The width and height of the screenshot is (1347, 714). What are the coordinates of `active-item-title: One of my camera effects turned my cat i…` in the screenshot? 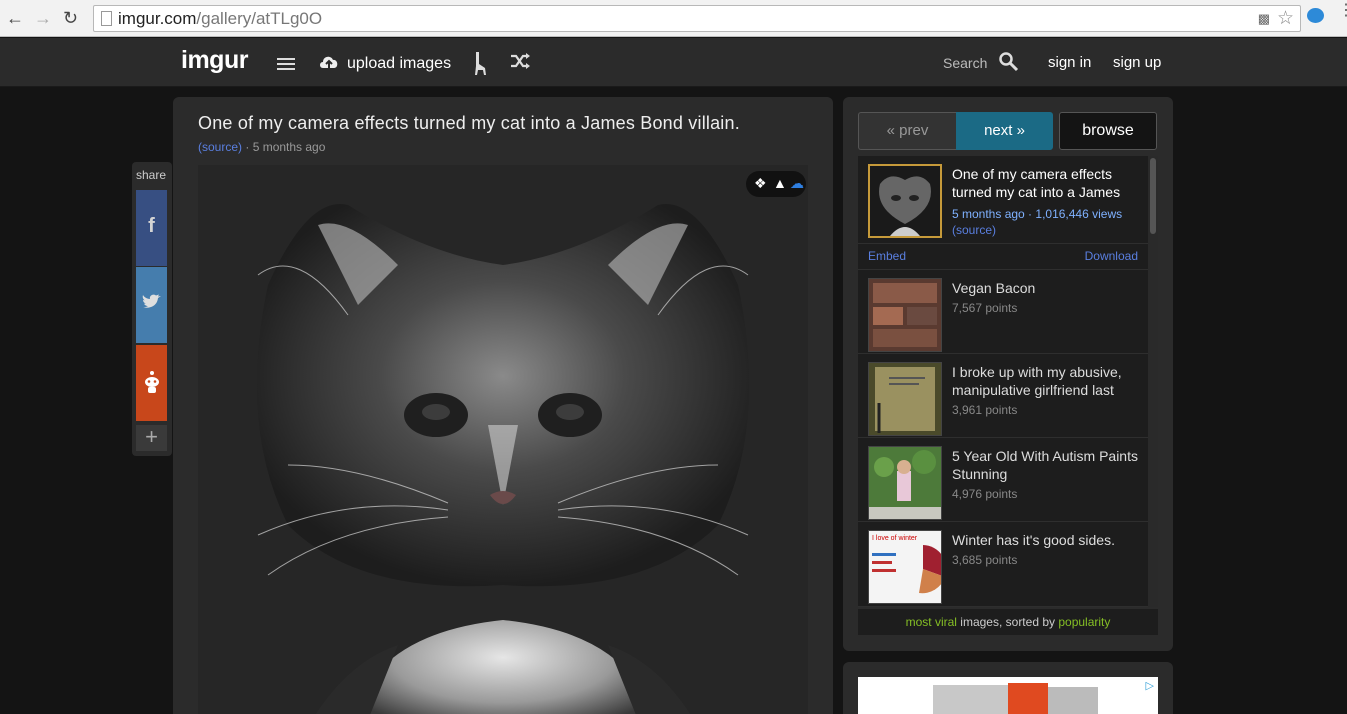 It's located at (1047, 183).